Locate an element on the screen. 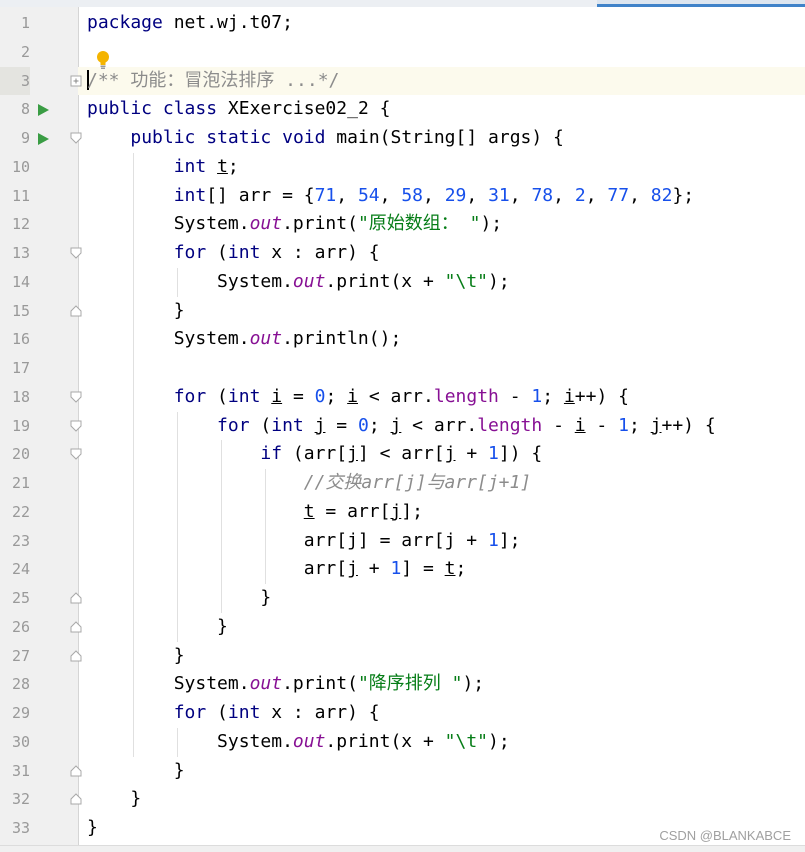 This screenshot has height=852, width=805. code-line: 13 for (int x : arr) { is located at coordinates (402, 253).